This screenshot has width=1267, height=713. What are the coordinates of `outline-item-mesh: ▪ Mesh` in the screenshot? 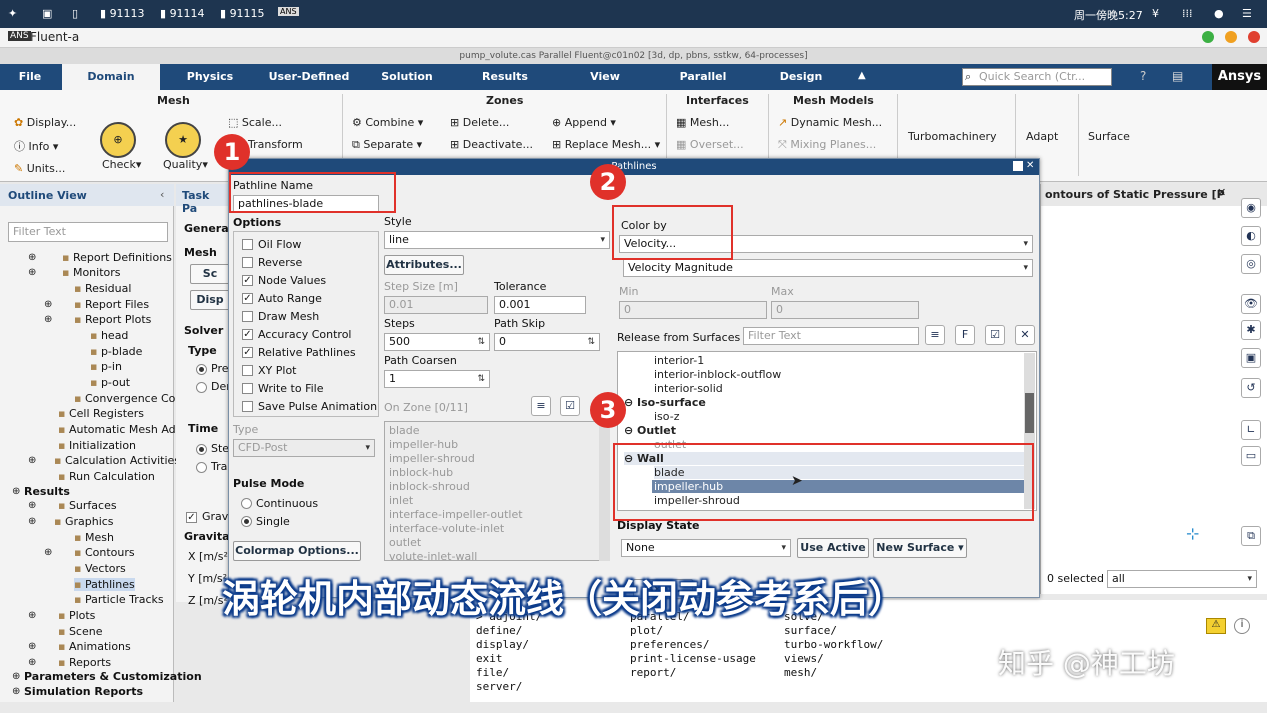 It's located at (94, 537).